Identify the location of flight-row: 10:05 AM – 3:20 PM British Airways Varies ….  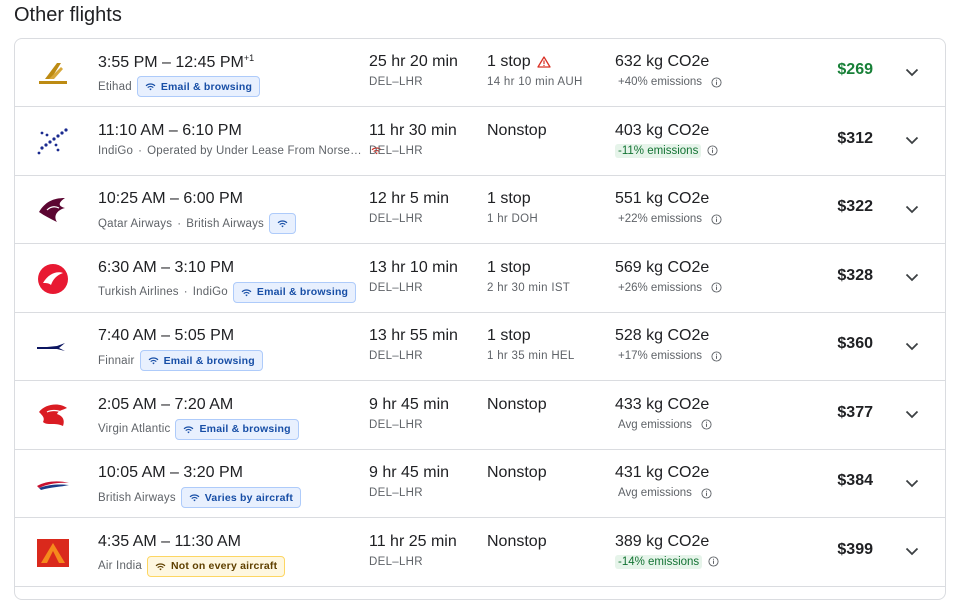
(480, 484).